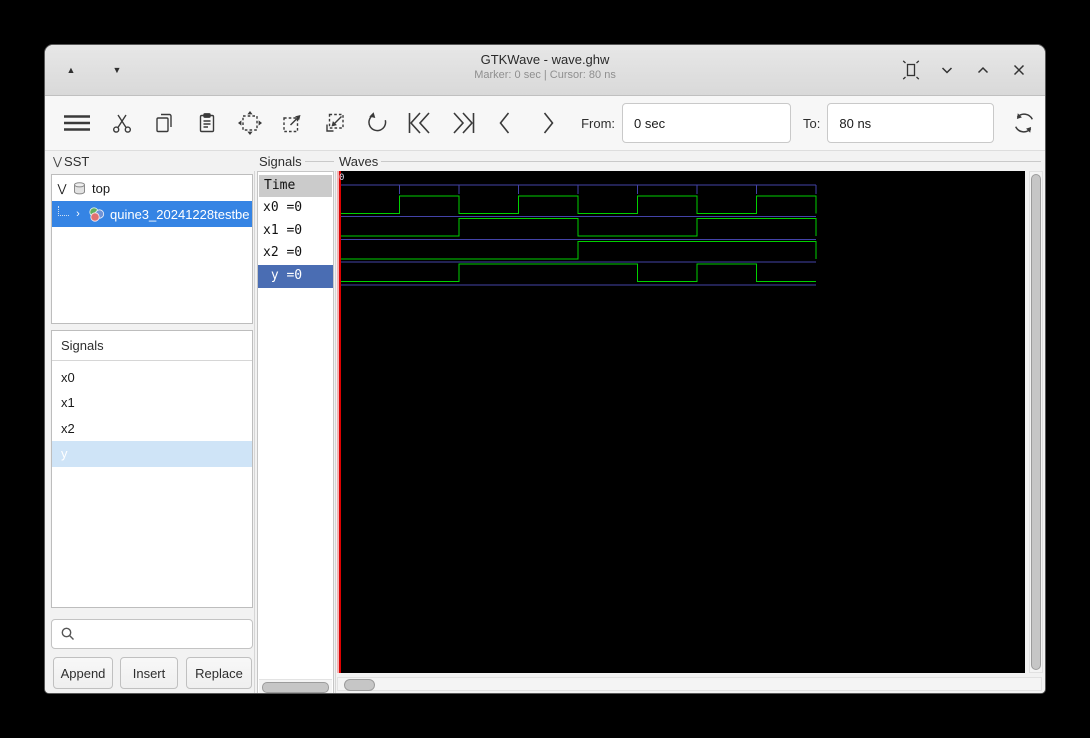 The image size is (1090, 738). I want to click on signal-values-list: x0 =0 x1 =0 x2 =0 y =0, so click(295, 242).